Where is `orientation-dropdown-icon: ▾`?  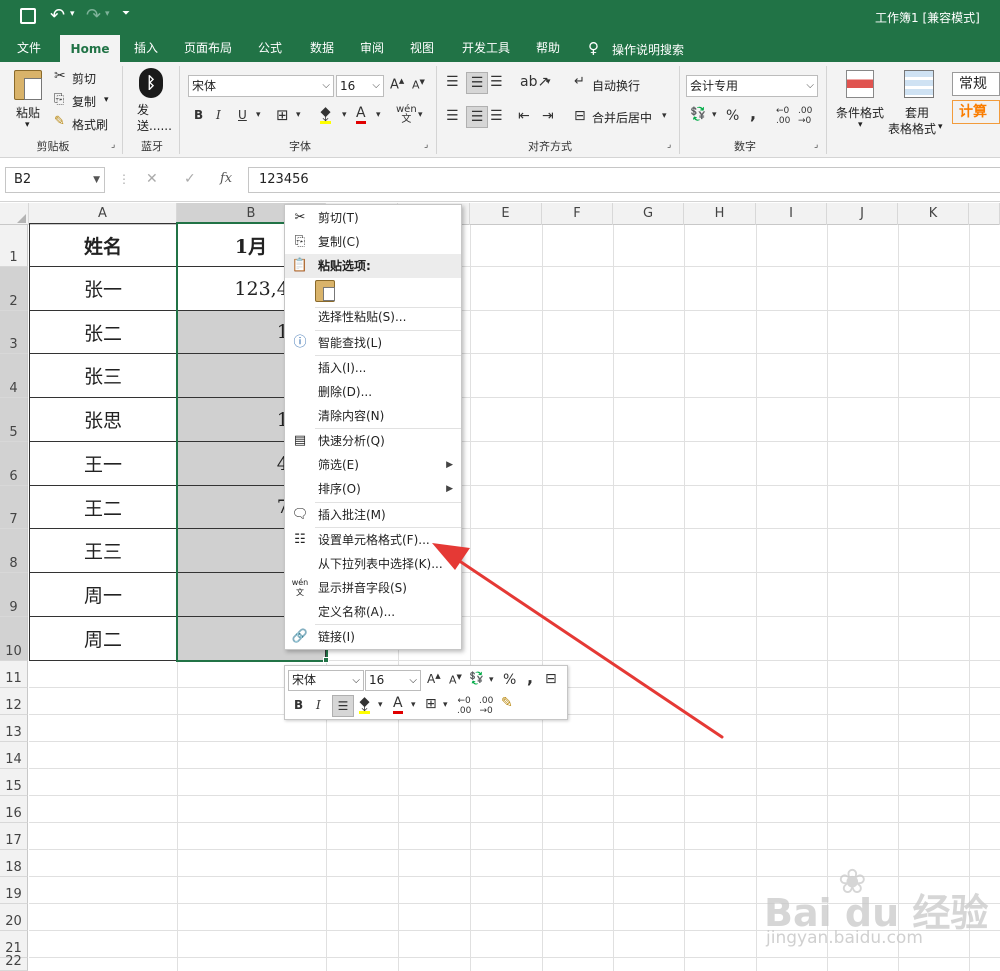
orientation-dropdown-icon: ▾ is located at coordinates (548, 82).